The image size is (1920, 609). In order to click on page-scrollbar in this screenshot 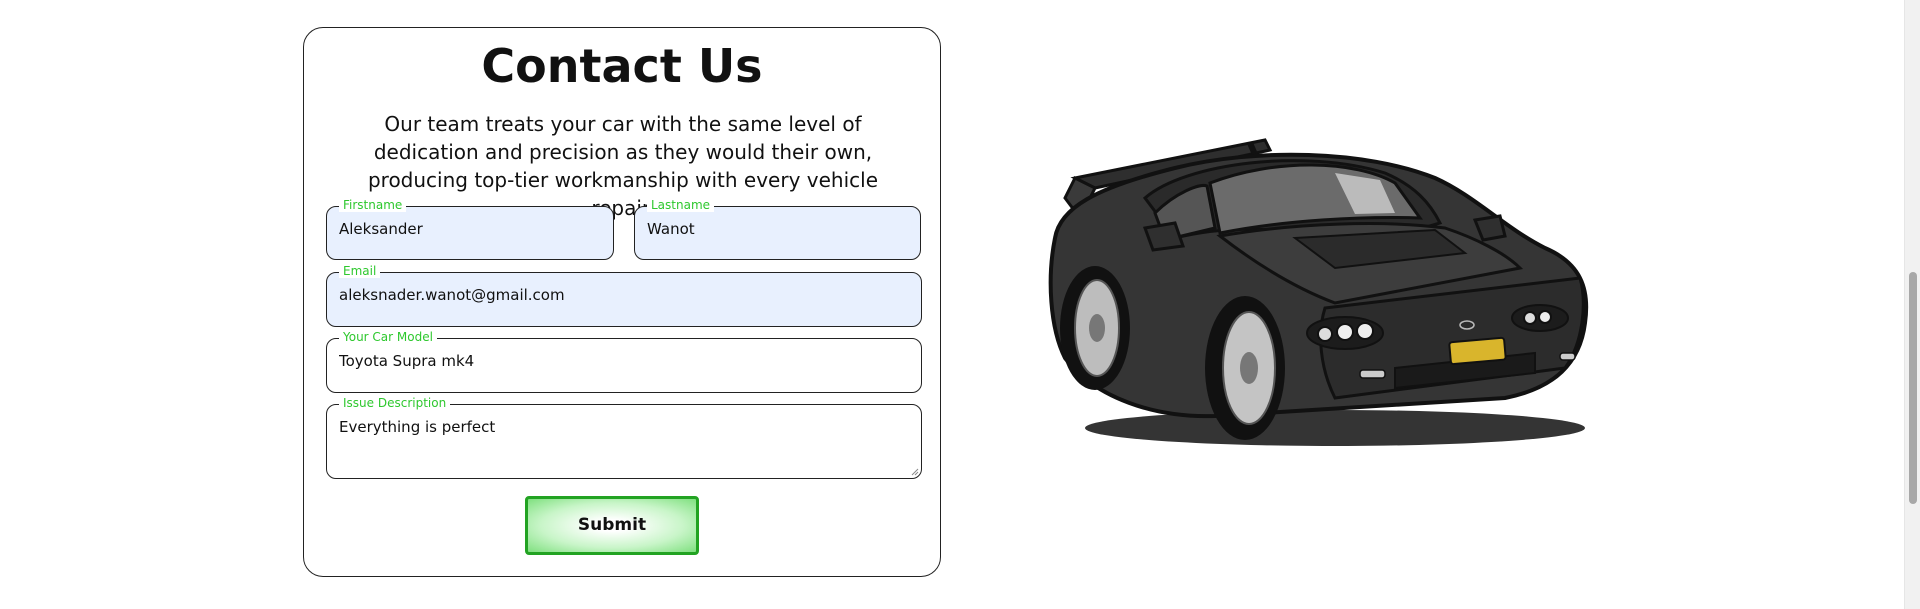, I will do `click(1912, 304)`.